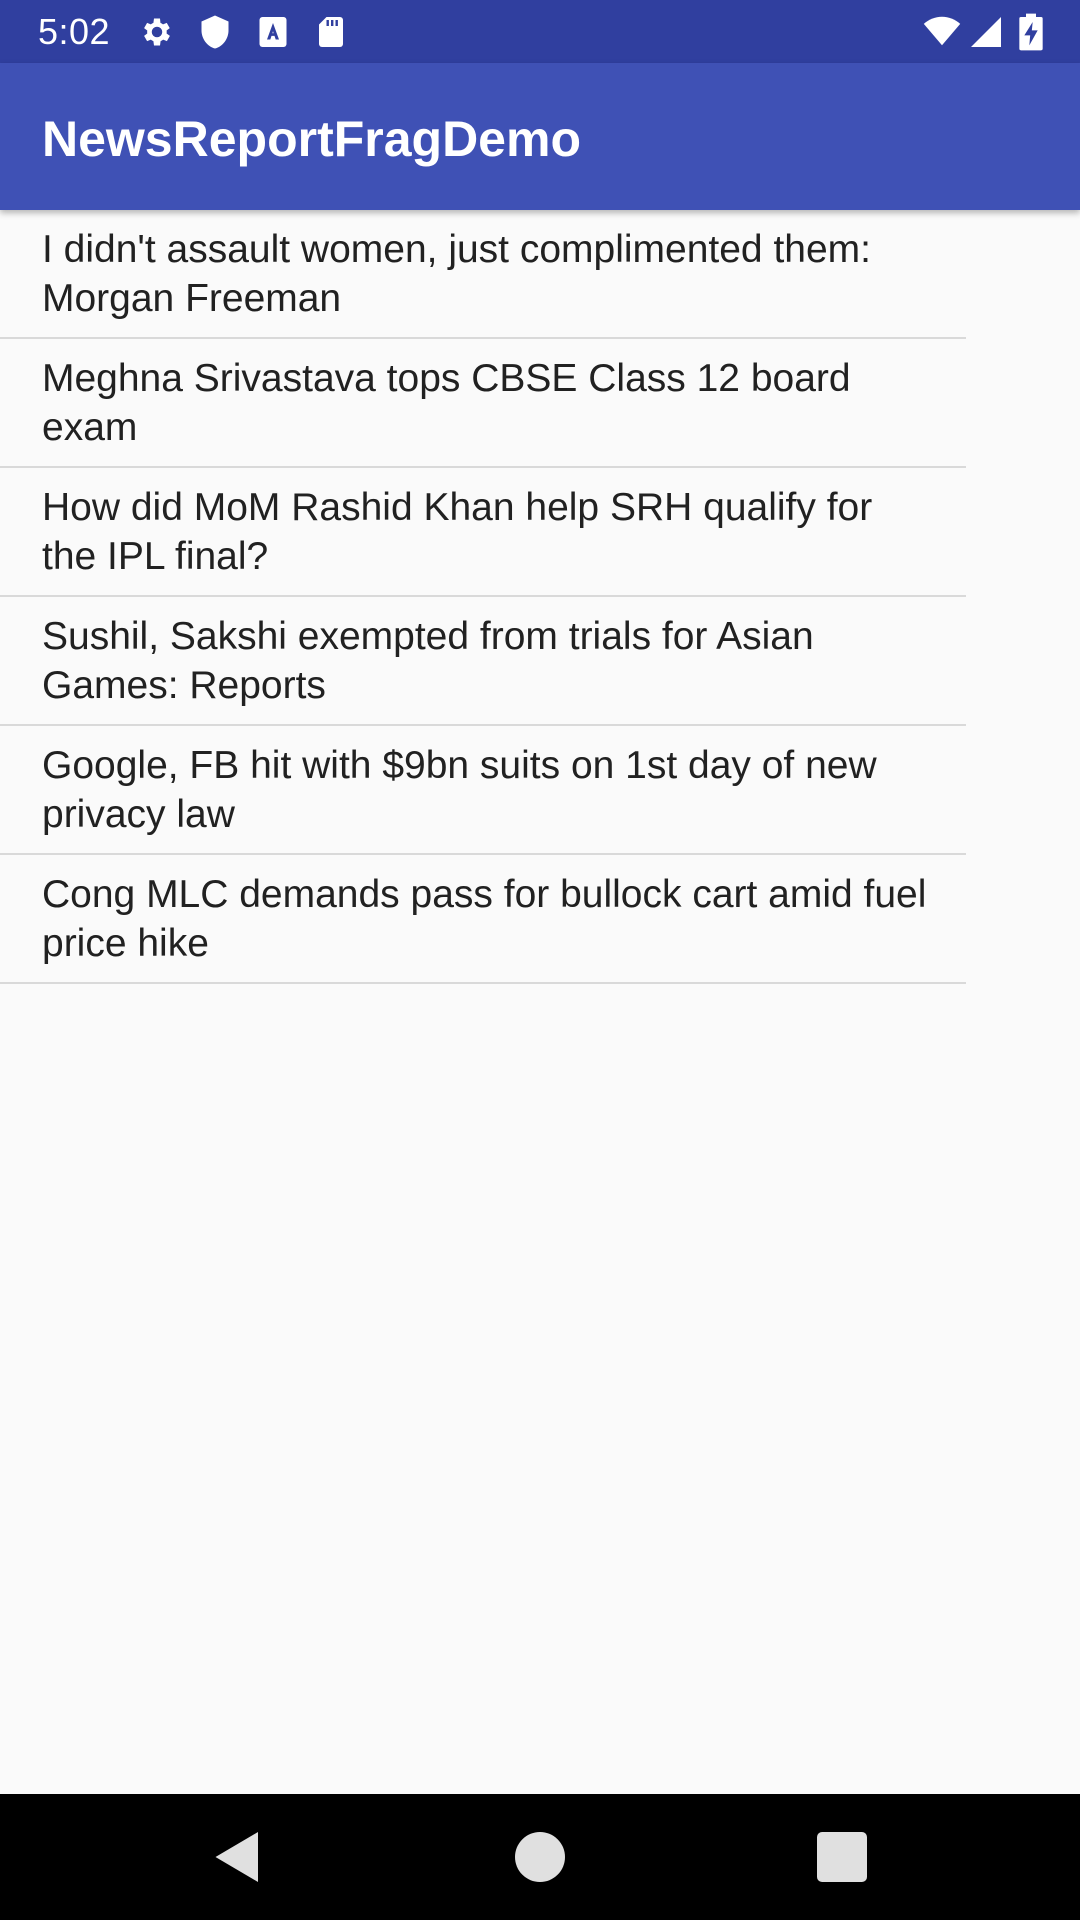 The image size is (1080, 1920). What do you see at coordinates (273, 32) in the screenshot?
I see `font-a-icon` at bounding box center [273, 32].